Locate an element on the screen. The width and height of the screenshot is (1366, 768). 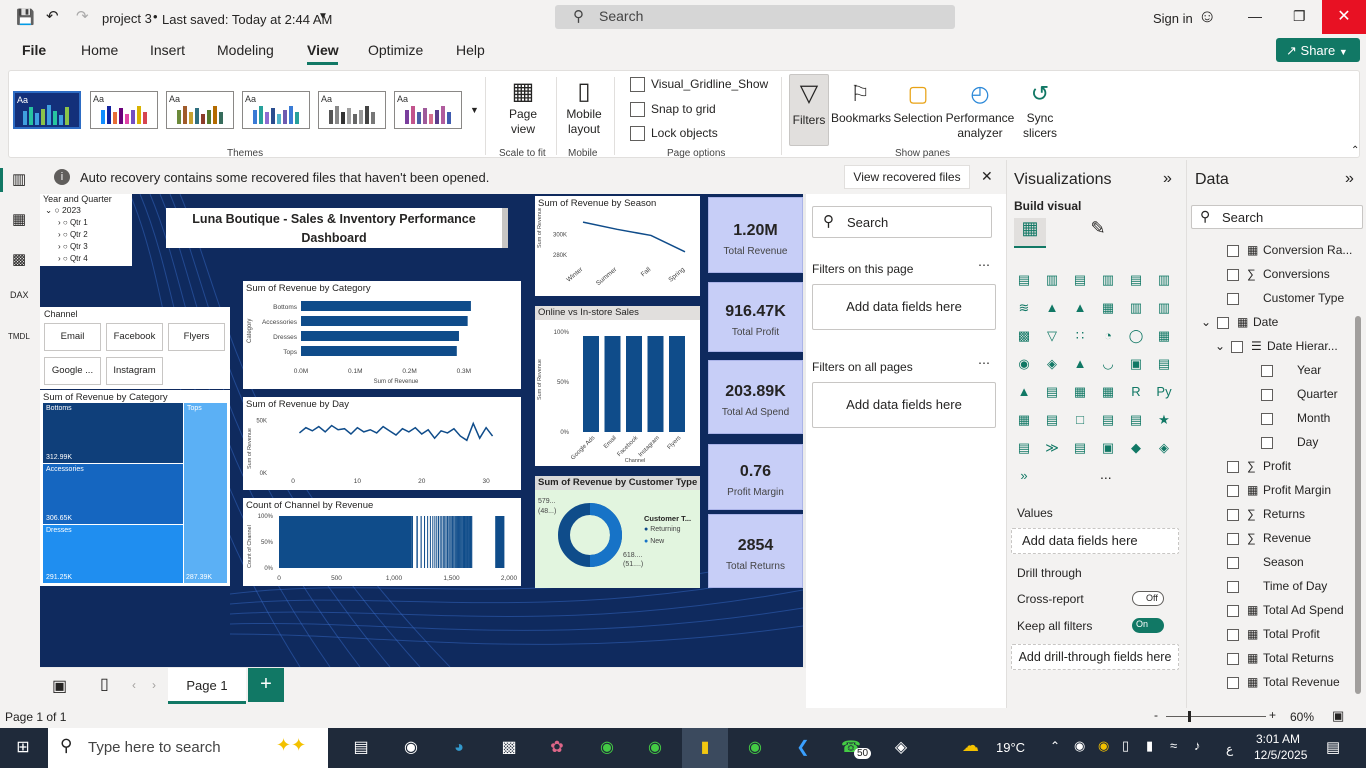
100-bar-icon: ▤ is located at coordinates (1136, 280).